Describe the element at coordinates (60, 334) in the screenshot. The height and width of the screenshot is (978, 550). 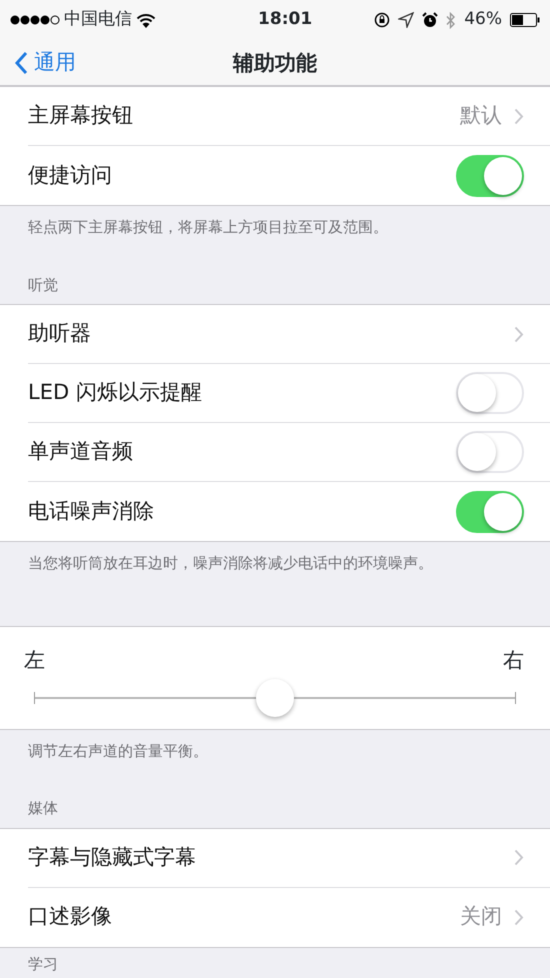
I see `row-label: 助听器` at that location.